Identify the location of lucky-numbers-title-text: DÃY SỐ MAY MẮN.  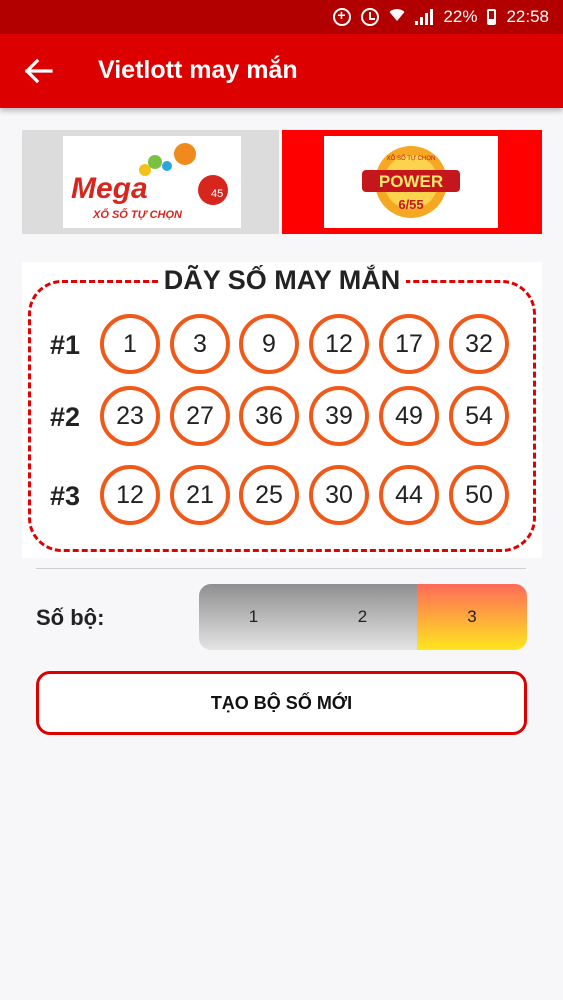
(282, 280).